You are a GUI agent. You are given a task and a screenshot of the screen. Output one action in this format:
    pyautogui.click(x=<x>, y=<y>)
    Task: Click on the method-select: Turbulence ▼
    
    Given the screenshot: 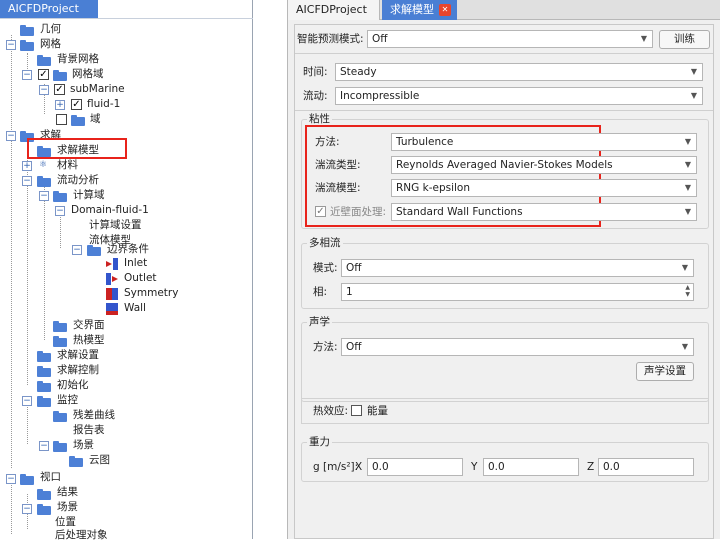 What is the action you would take?
    pyautogui.click(x=544, y=142)
    